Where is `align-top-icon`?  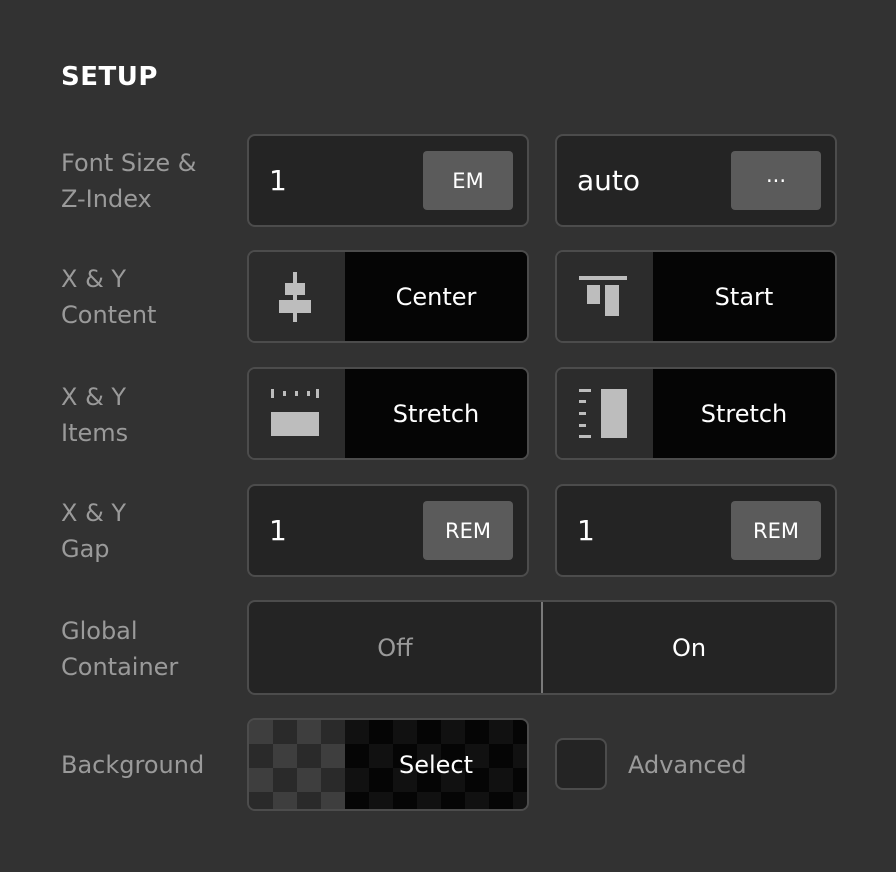 align-top-icon is located at coordinates (605, 296).